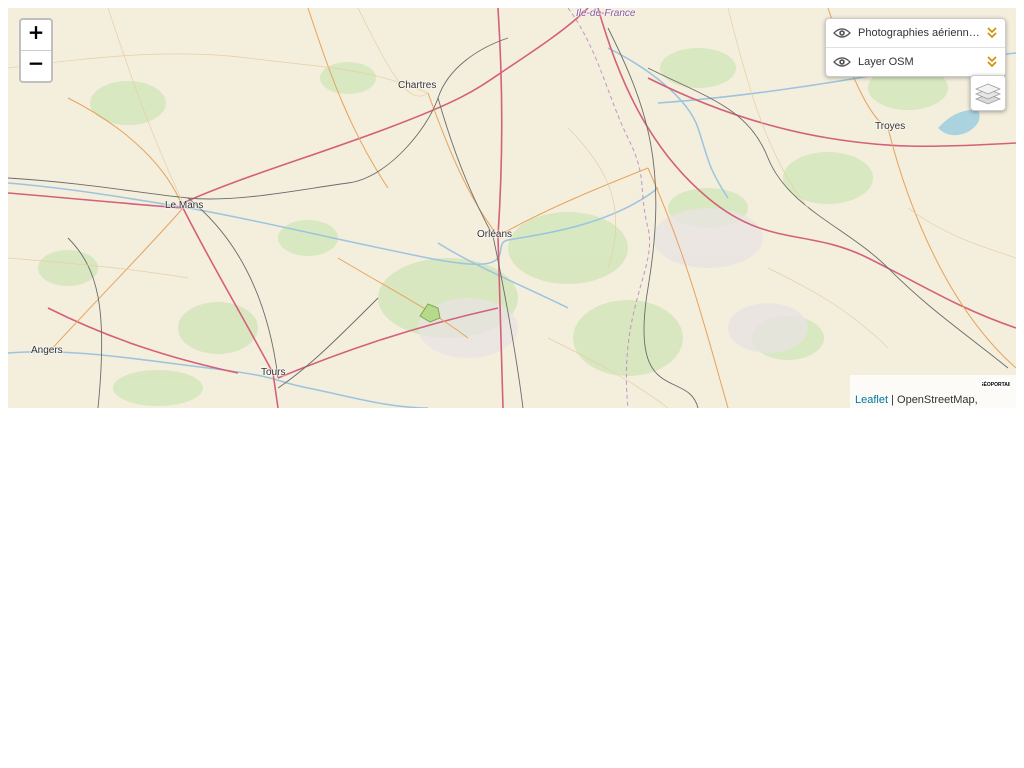 This screenshot has height=768, width=1024. What do you see at coordinates (886, 62) in the screenshot?
I see `layer-name-osm: Layer OSM` at bounding box center [886, 62].